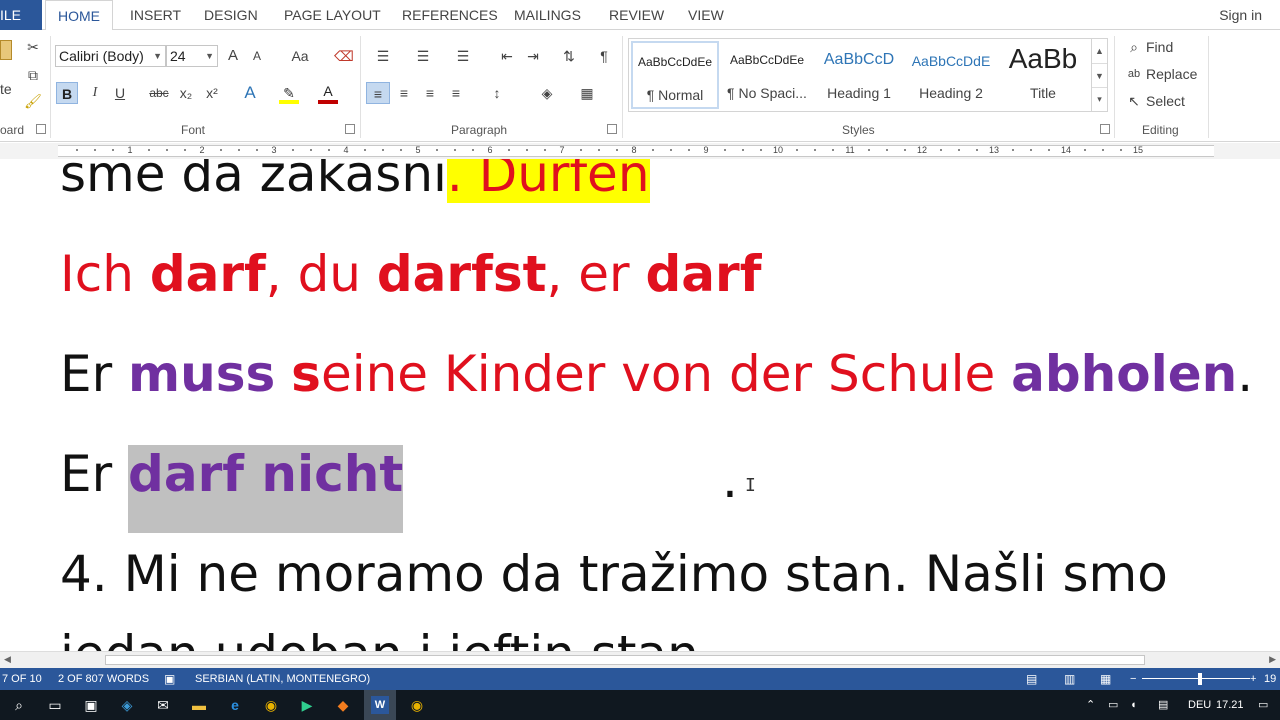 The height and width of the screenshot is (720, 1280). I want to click on zoom-slider-thumb, so click(1200, 679).